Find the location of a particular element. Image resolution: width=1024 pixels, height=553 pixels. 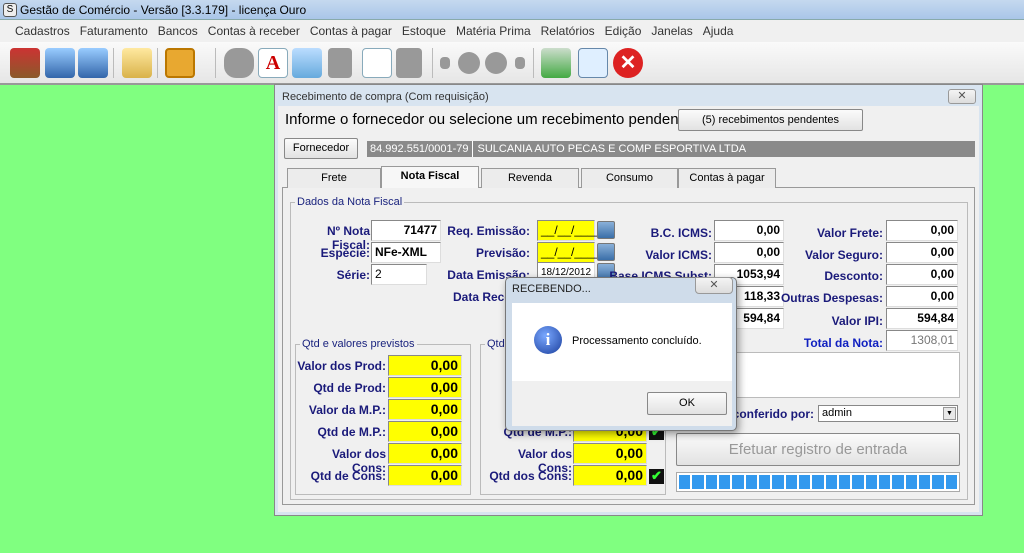

menu-estoque: Estoque is located at coordinates (424, 31).